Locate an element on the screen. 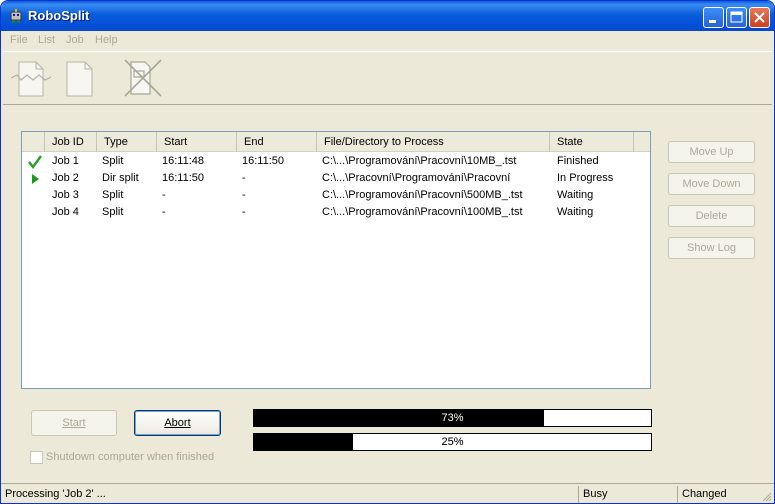 This screenshot has height=504, width=775. split-file-icon is located at coordinates (31, 78).